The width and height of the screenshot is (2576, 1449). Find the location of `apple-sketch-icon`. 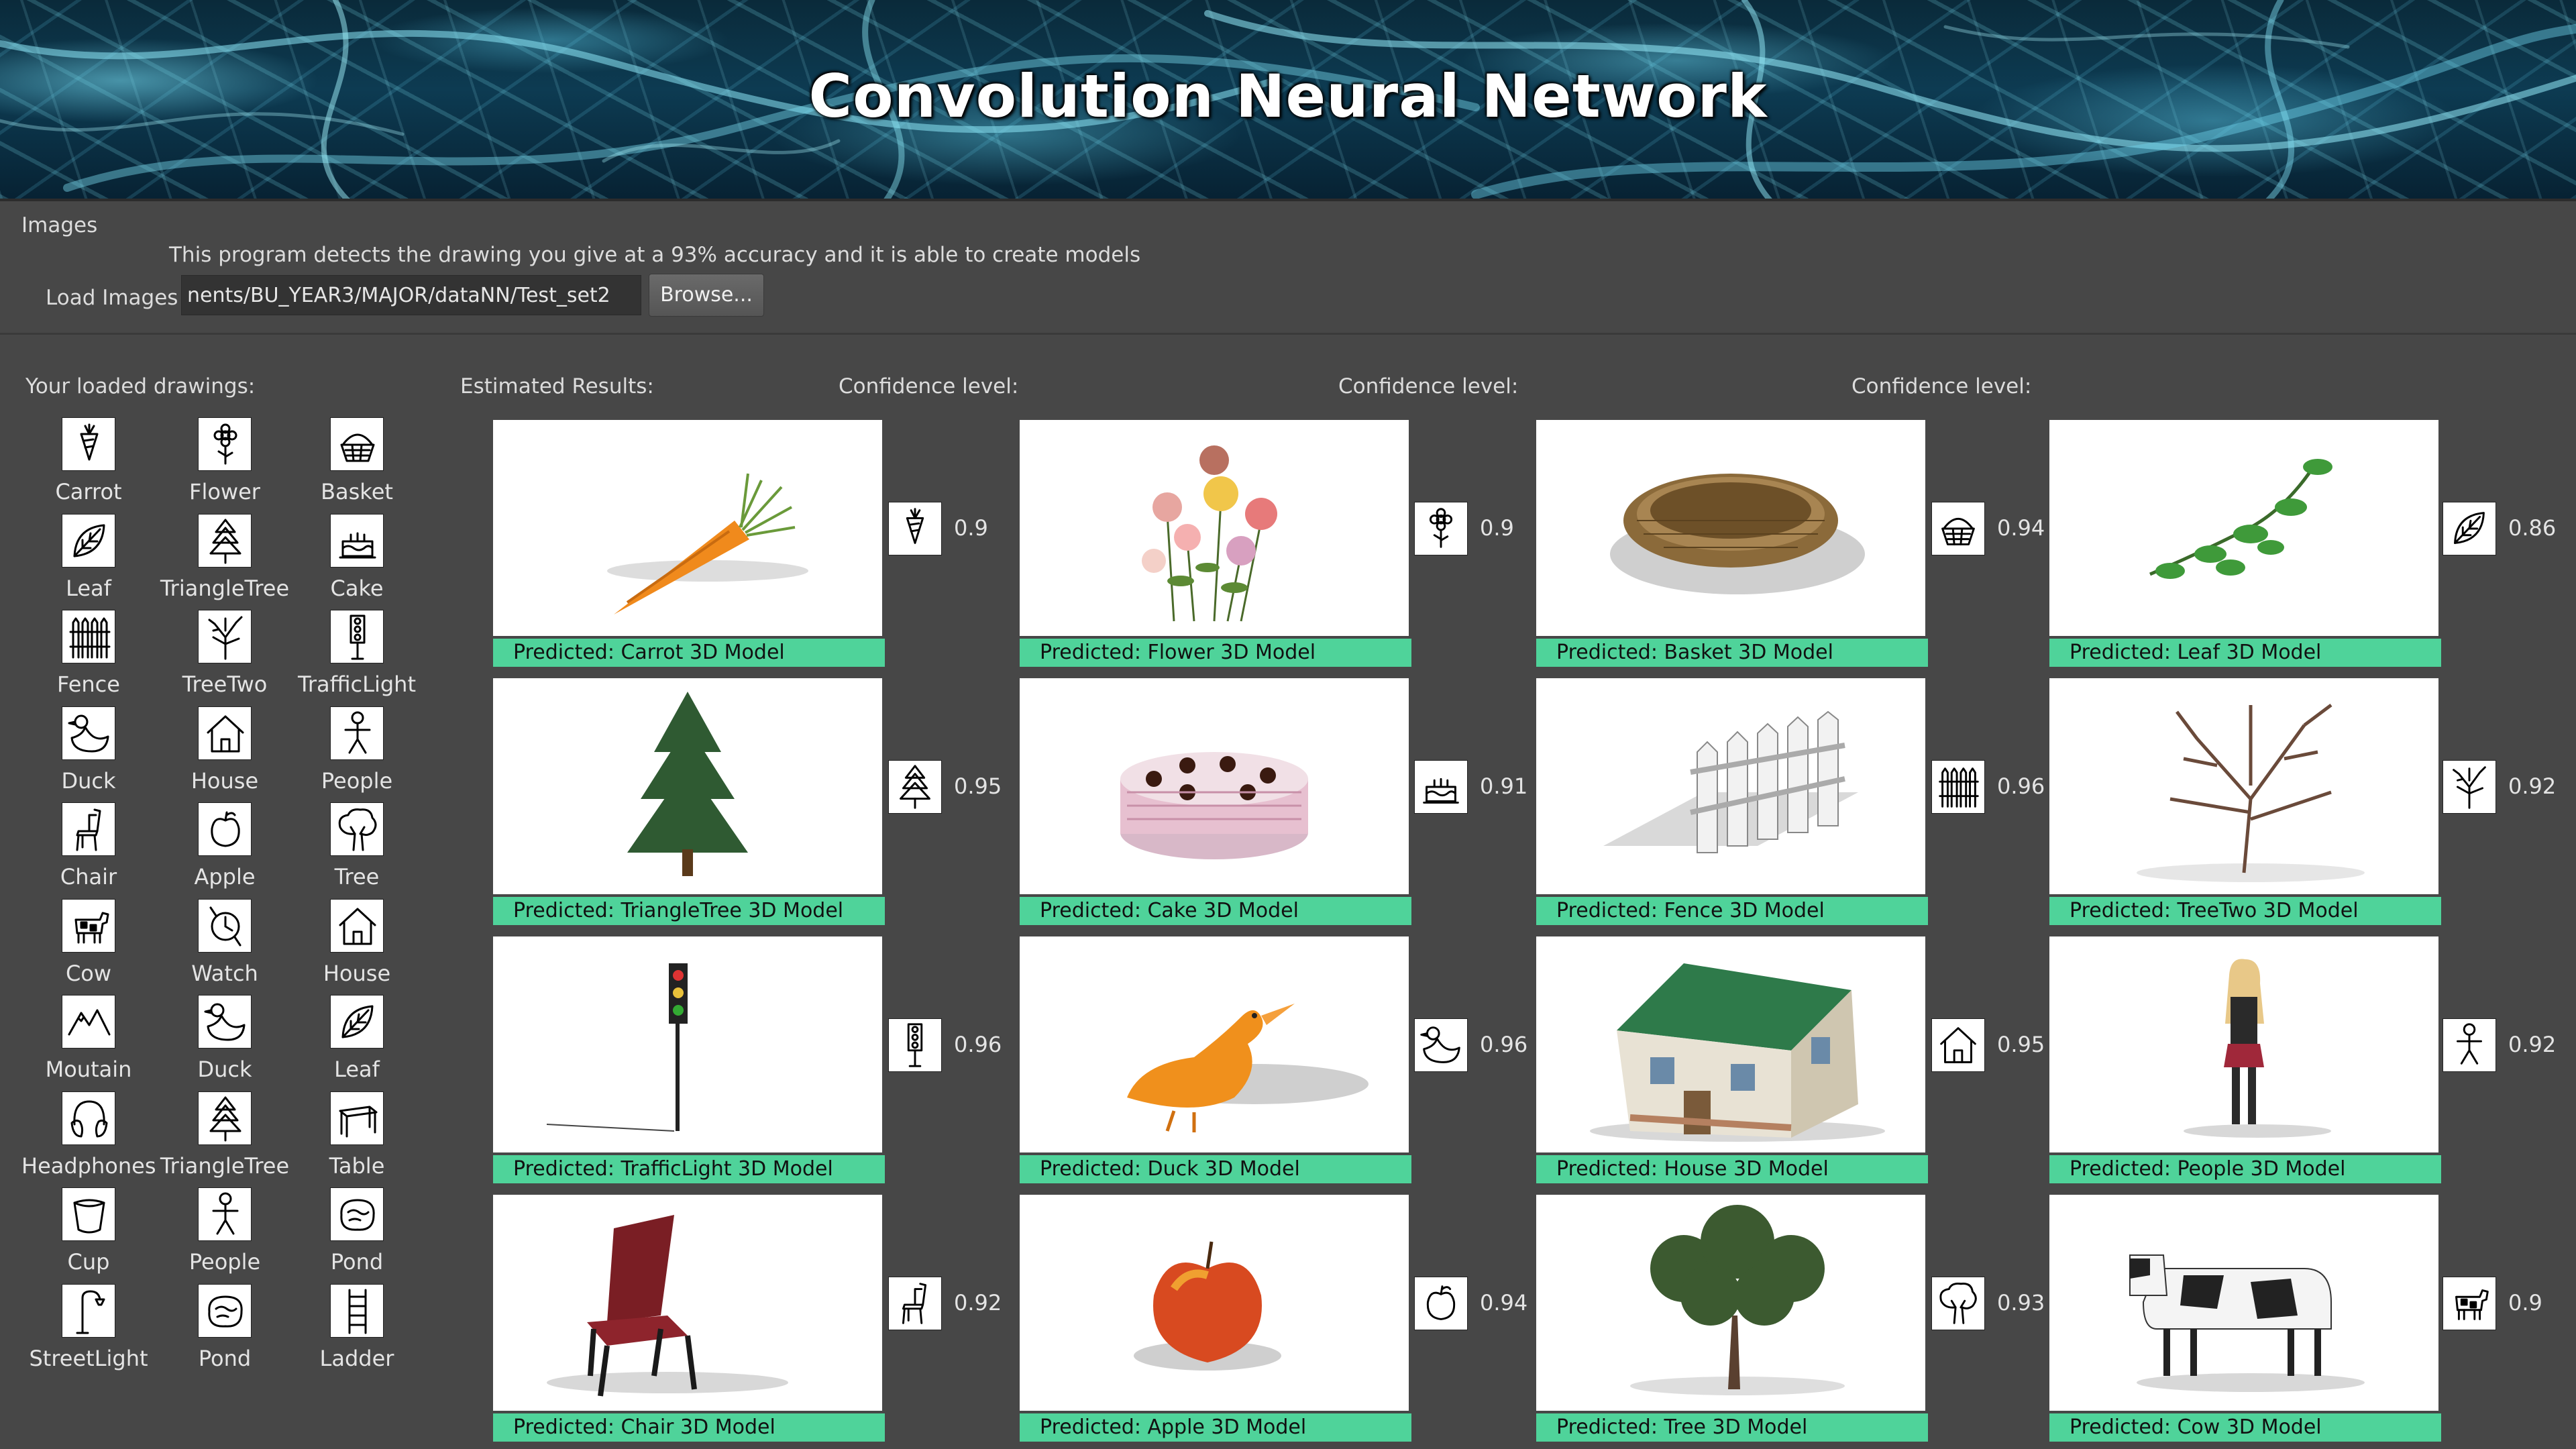

apple-sketch-icon is located at coordinates (225, 829).